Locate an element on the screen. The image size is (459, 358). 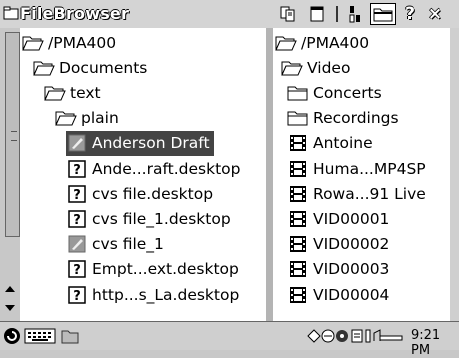
left-scrollbar is located at coordinates (10, 174).